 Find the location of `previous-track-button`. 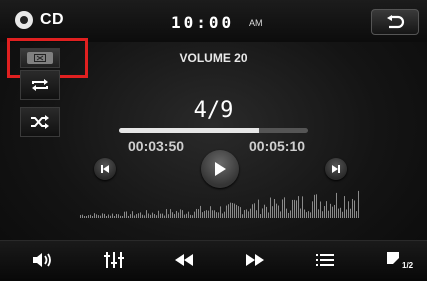

previous-track-button is located at coordinates (105, 169).